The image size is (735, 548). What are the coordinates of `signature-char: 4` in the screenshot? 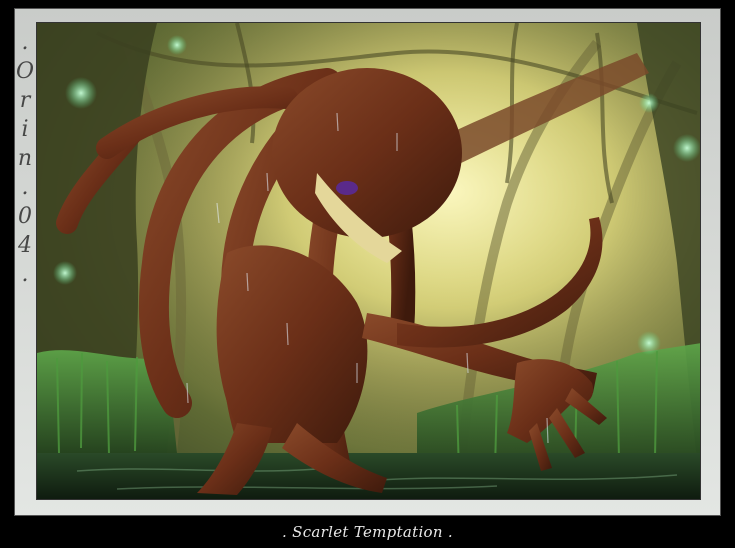 It's located at (25, 245).